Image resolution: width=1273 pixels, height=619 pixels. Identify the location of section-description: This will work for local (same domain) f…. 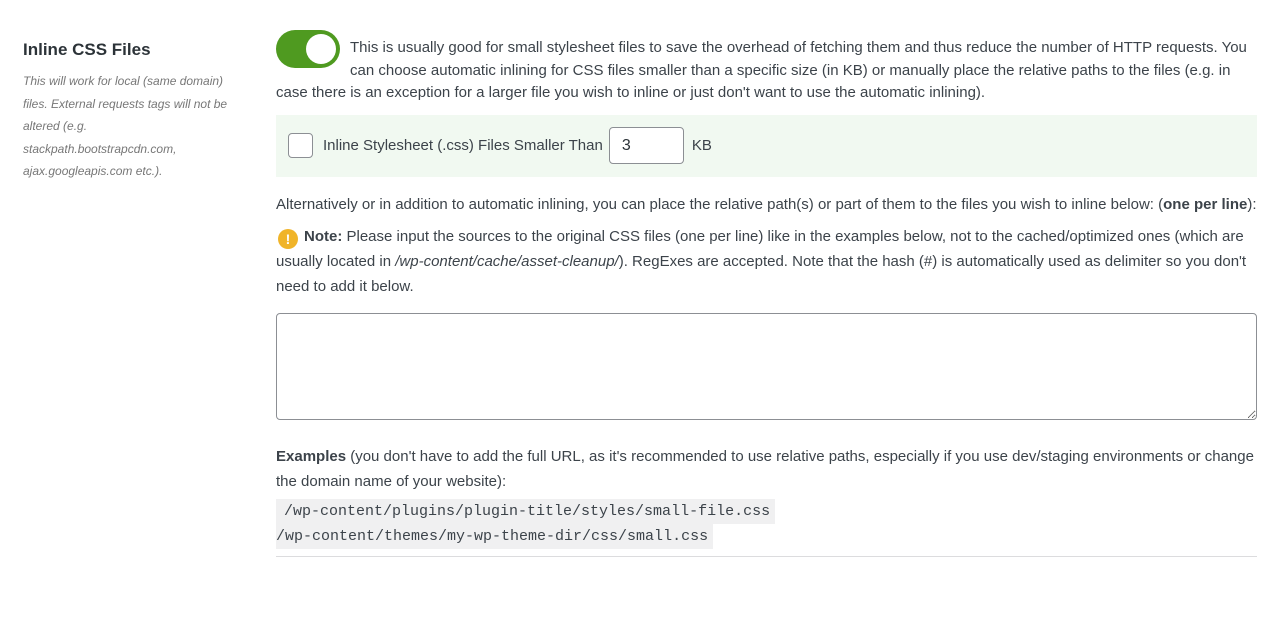
(125, 126).